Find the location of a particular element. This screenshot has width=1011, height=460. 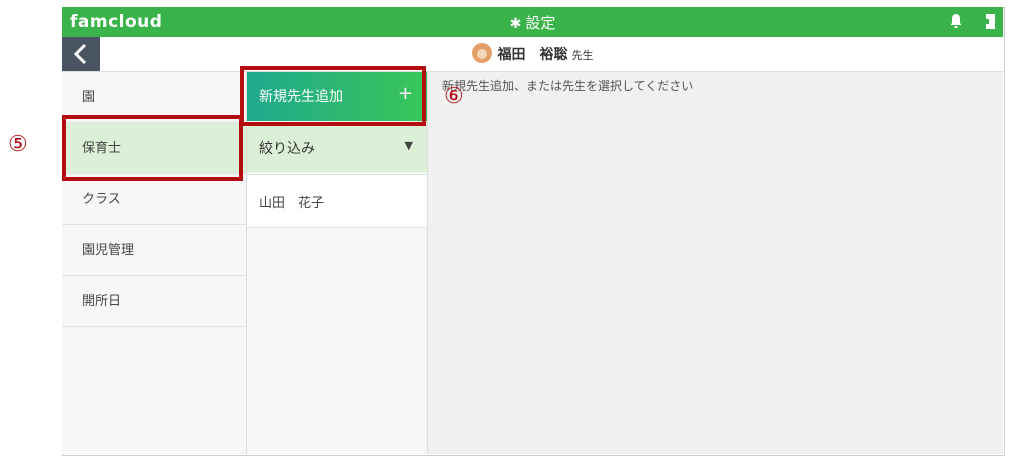

page-title-text: 設定 is located at coordinates (540, 23).